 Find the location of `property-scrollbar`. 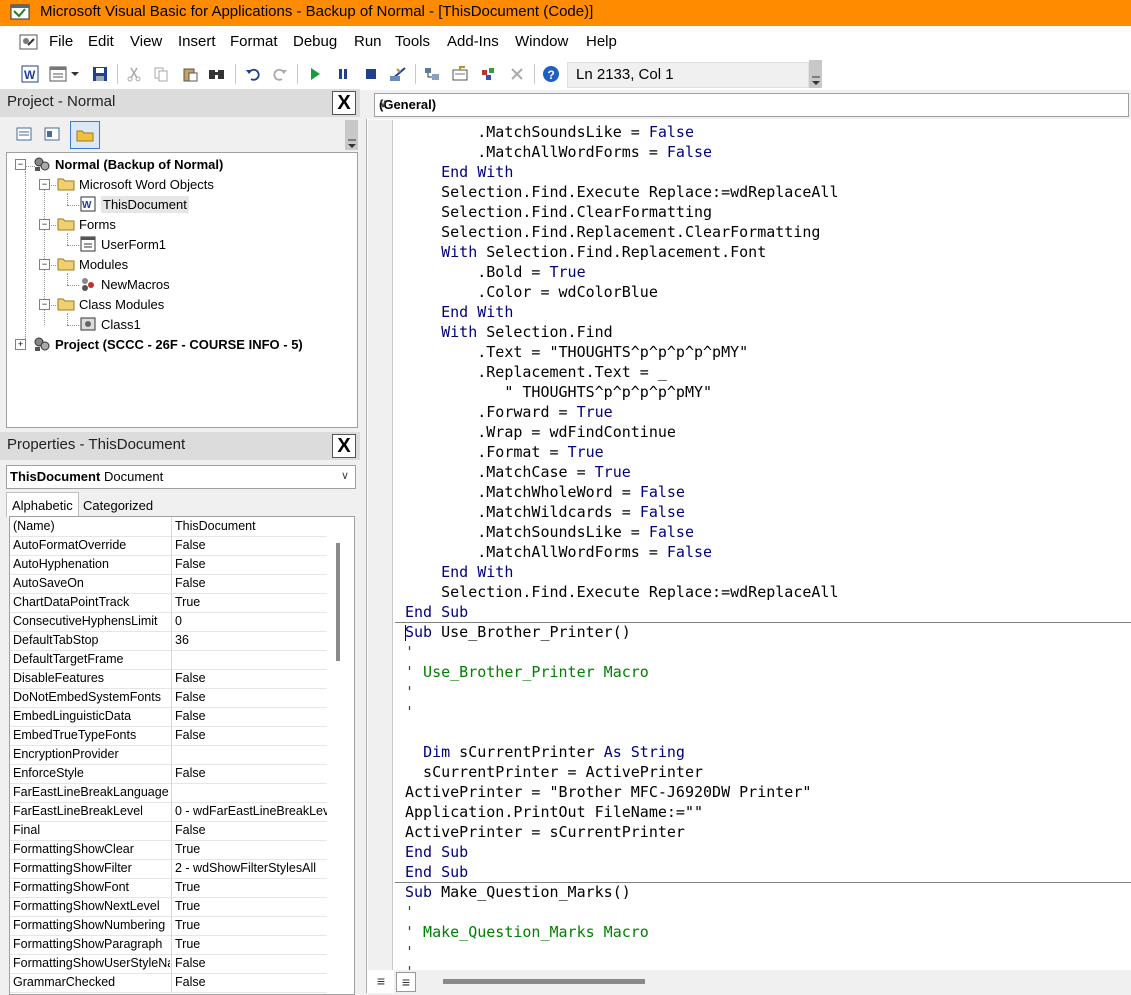

property-scrollbar is located at coordinates (335, 755).